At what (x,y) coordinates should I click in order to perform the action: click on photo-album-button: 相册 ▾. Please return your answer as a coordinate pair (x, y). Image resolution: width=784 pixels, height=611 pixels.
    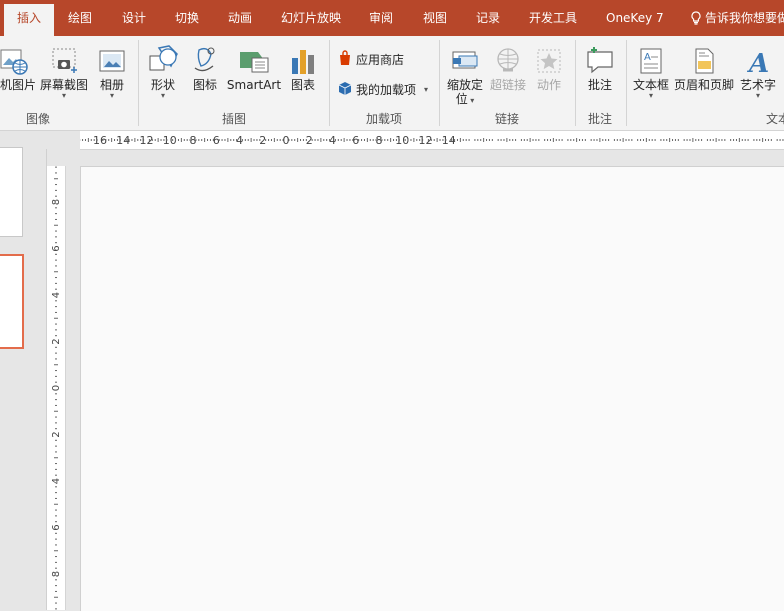
    Looking at the image, I should click on (112, 71).